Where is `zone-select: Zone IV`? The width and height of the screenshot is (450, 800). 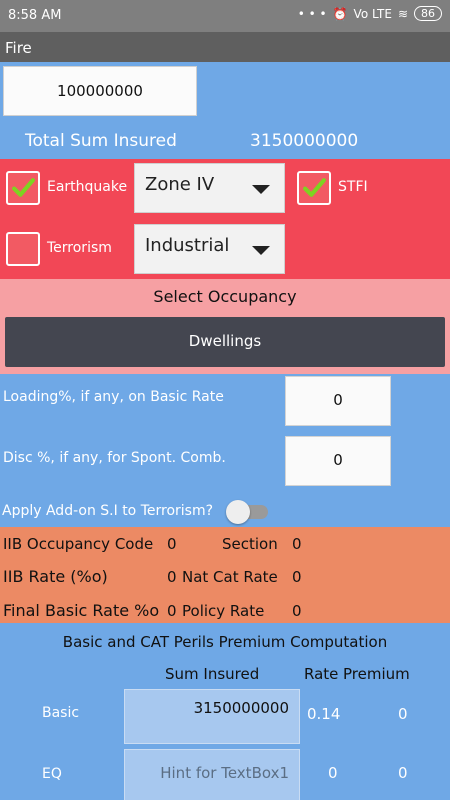 zone-select: Zone IV is located at coordinates (209, 188).